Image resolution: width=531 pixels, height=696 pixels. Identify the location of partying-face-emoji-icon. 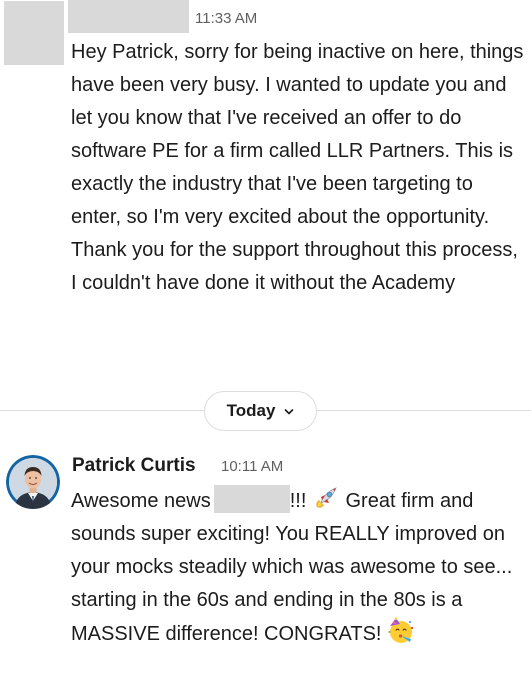
(401, 631).